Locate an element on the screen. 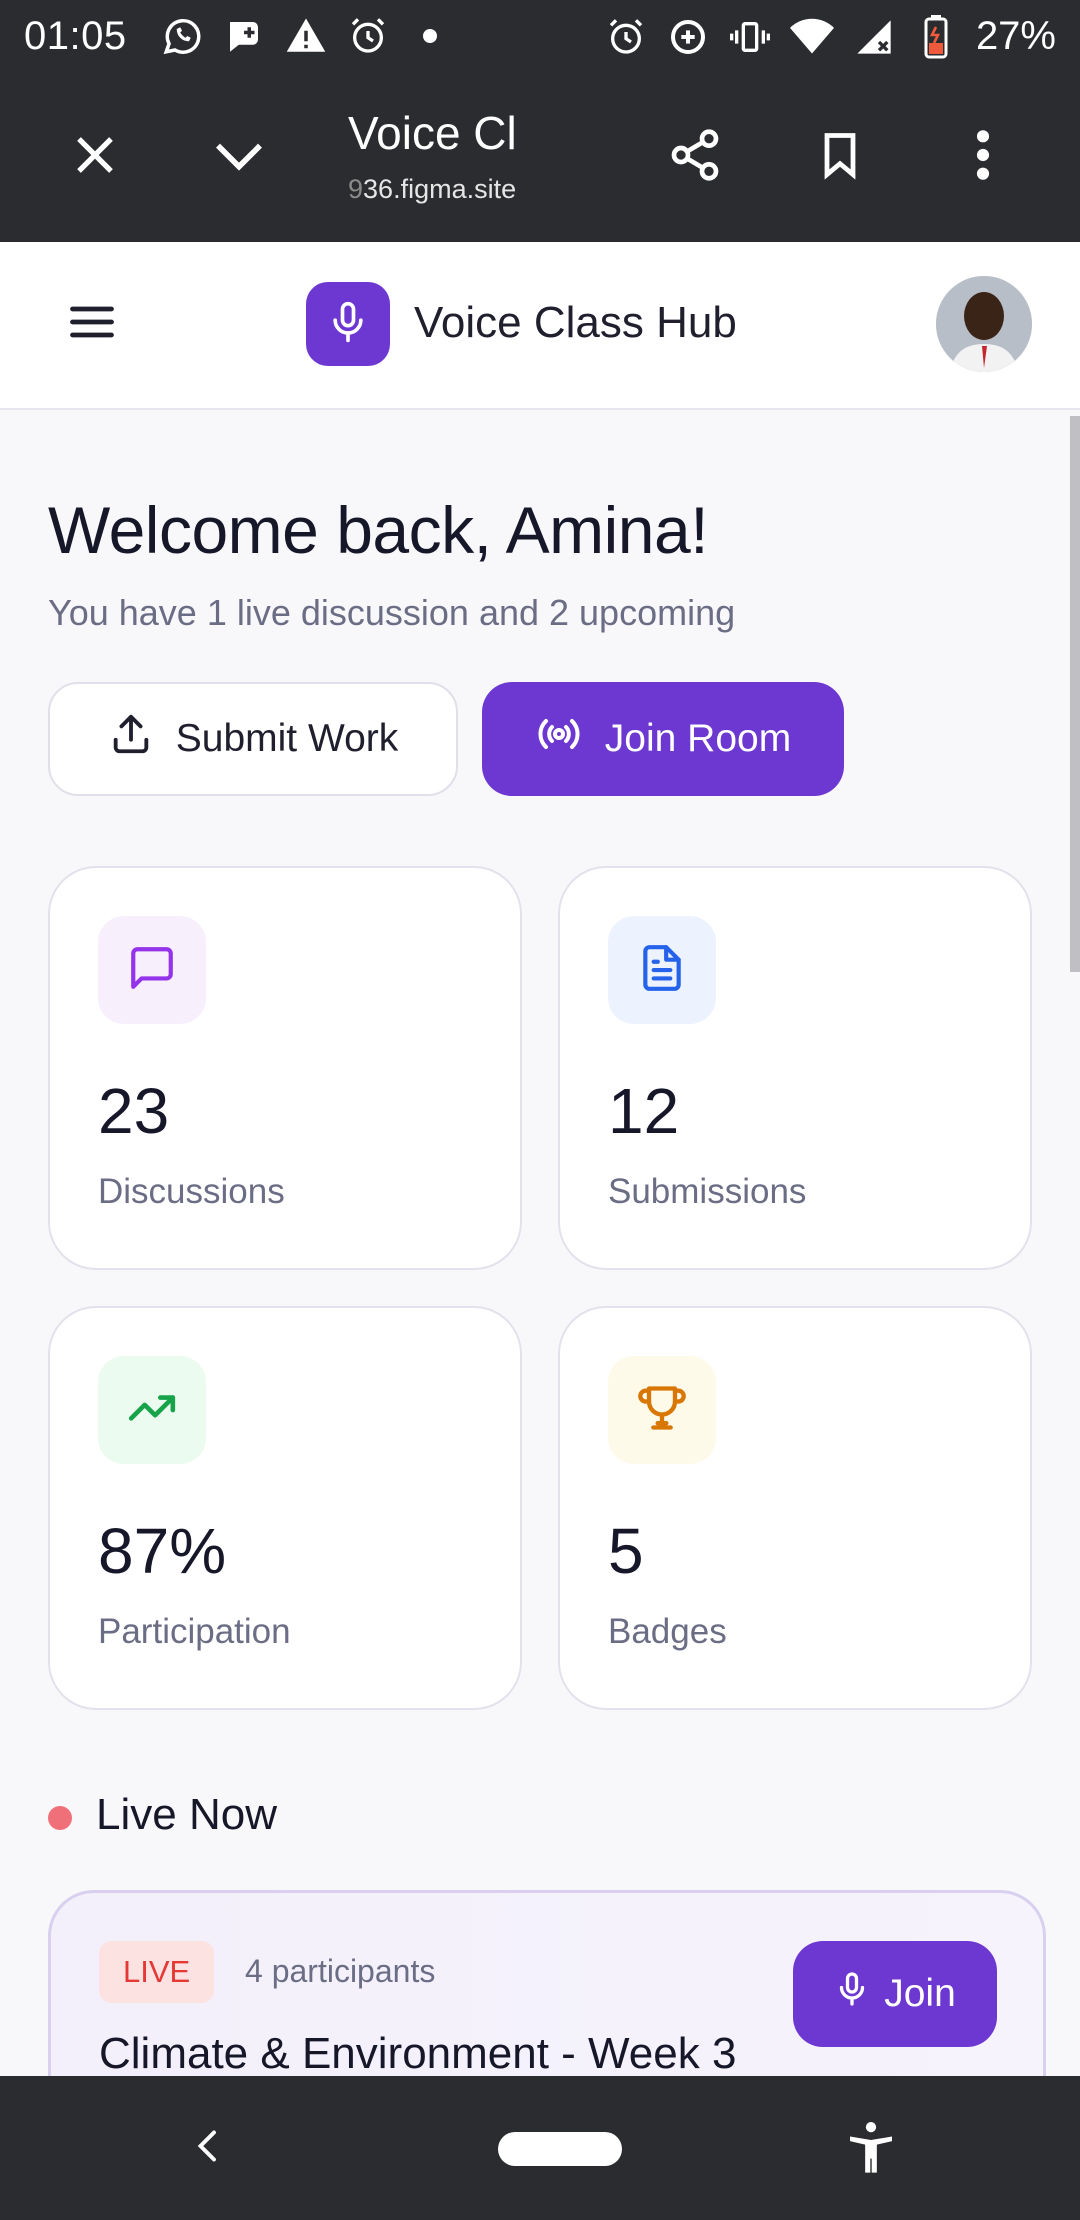  message-square-icon is located at coordinates (152, 970).